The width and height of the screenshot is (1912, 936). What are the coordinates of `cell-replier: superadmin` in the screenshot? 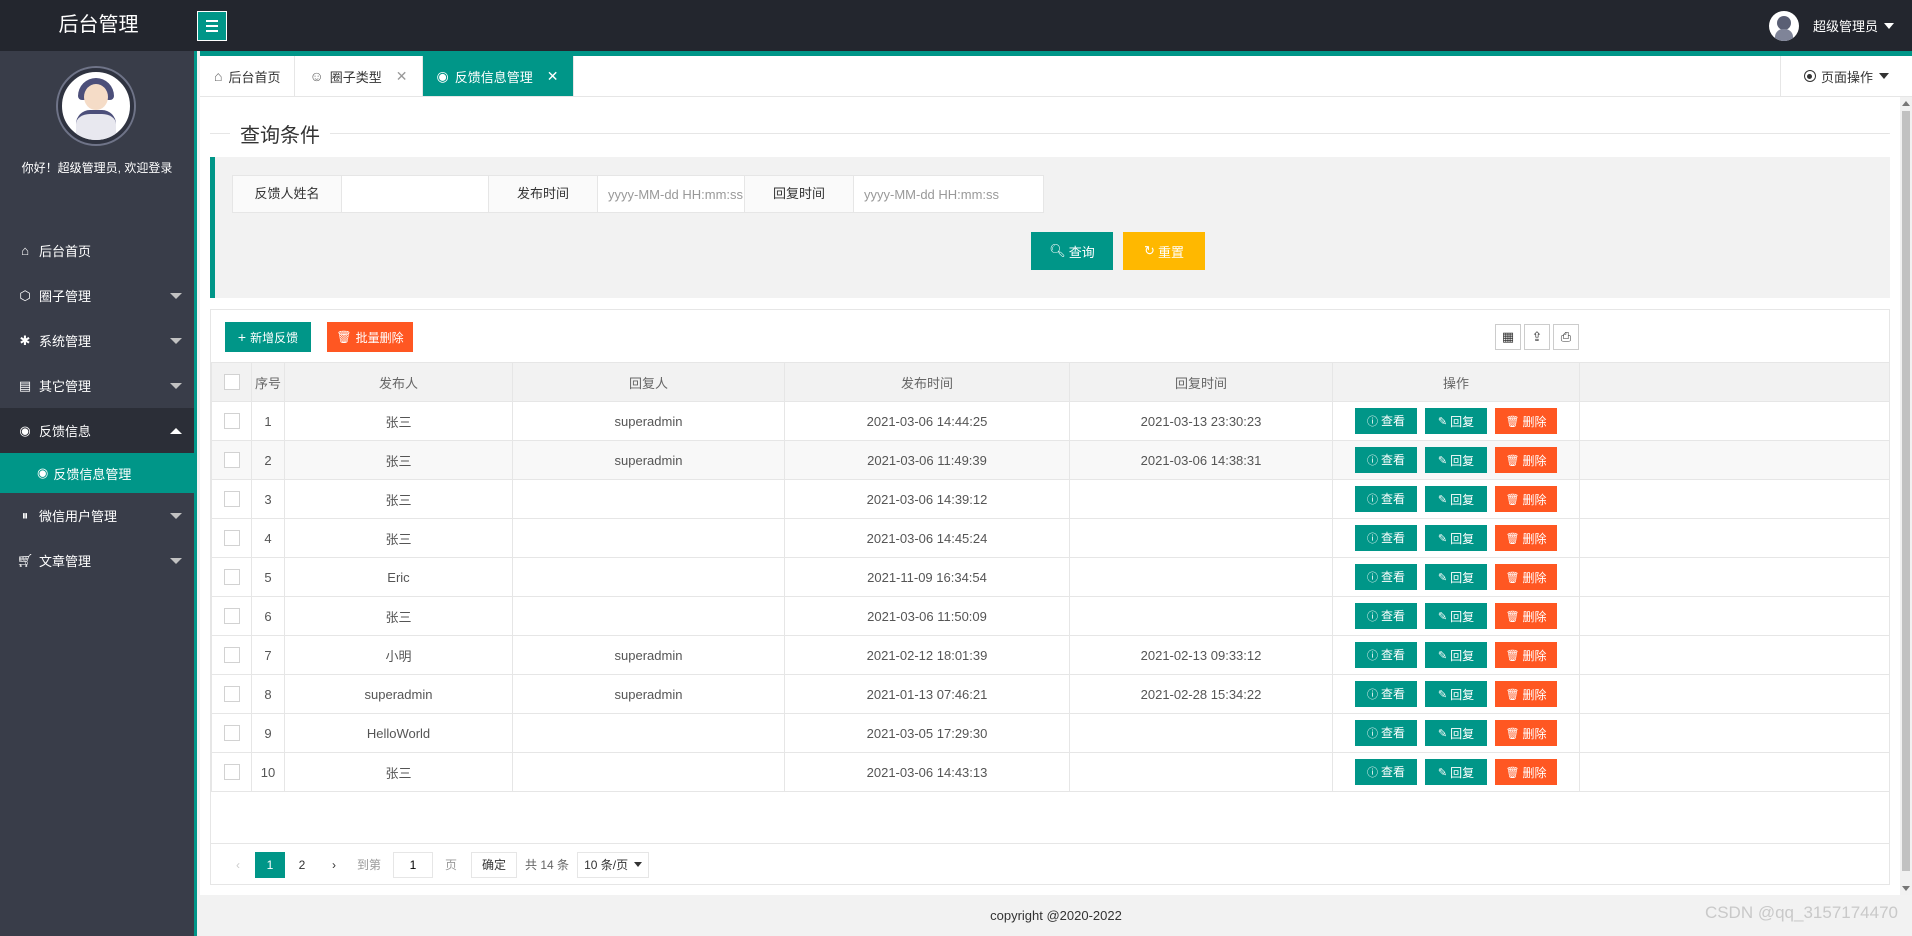 It's located at (648, 655).